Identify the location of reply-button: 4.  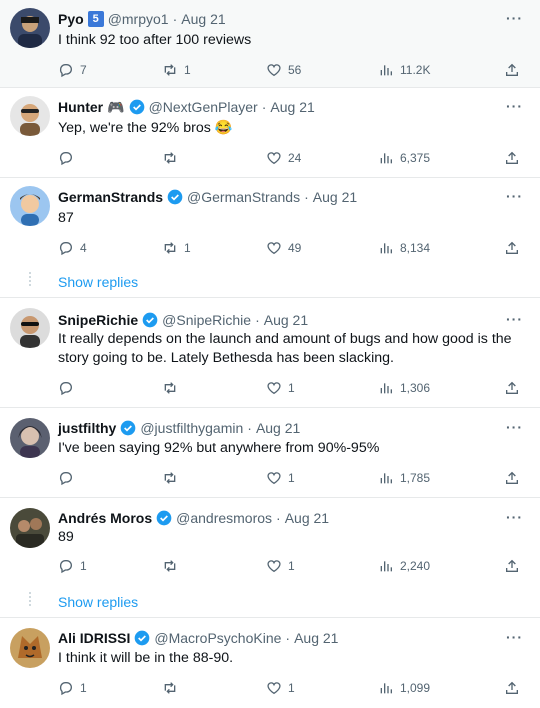
(72, 248).